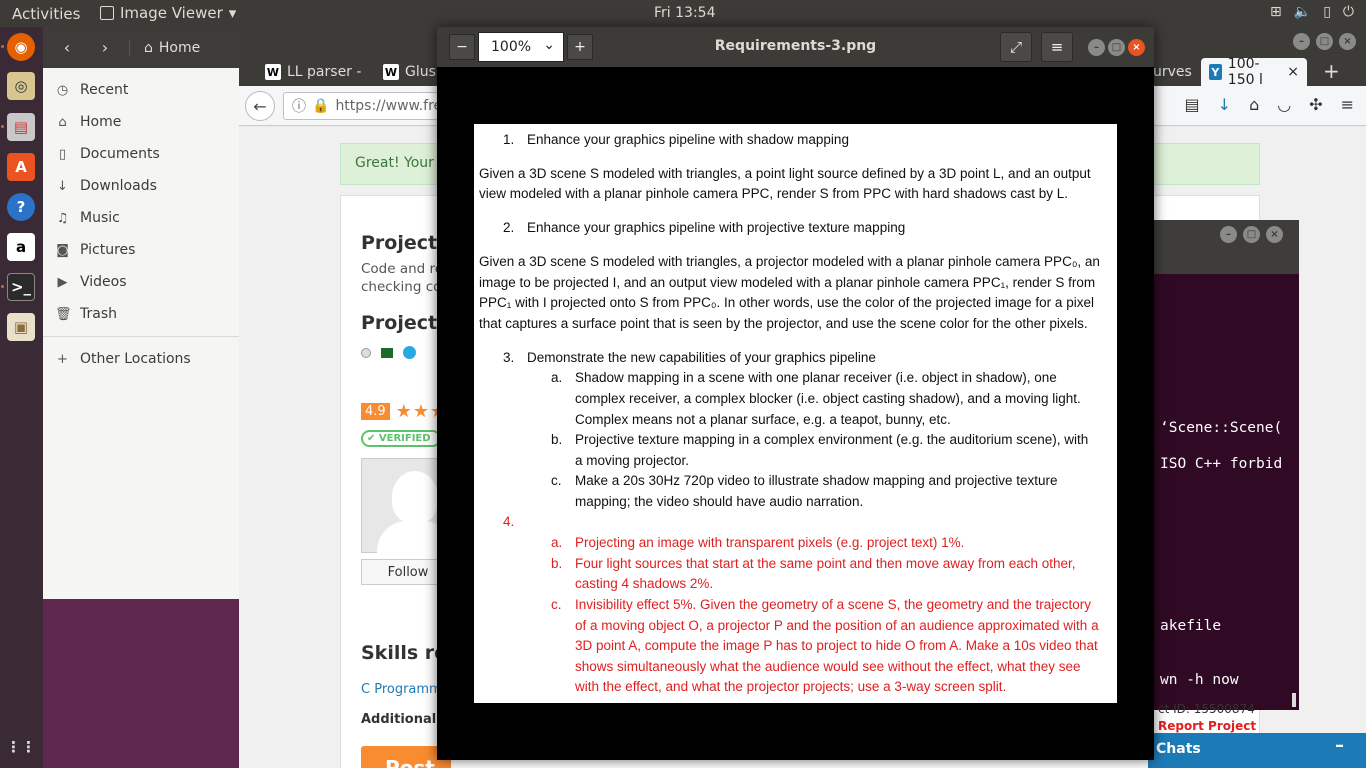 The height and width of the screenshot is (768, 1366). I want to click on freelancer-icon: Y, so click(1215, 72).